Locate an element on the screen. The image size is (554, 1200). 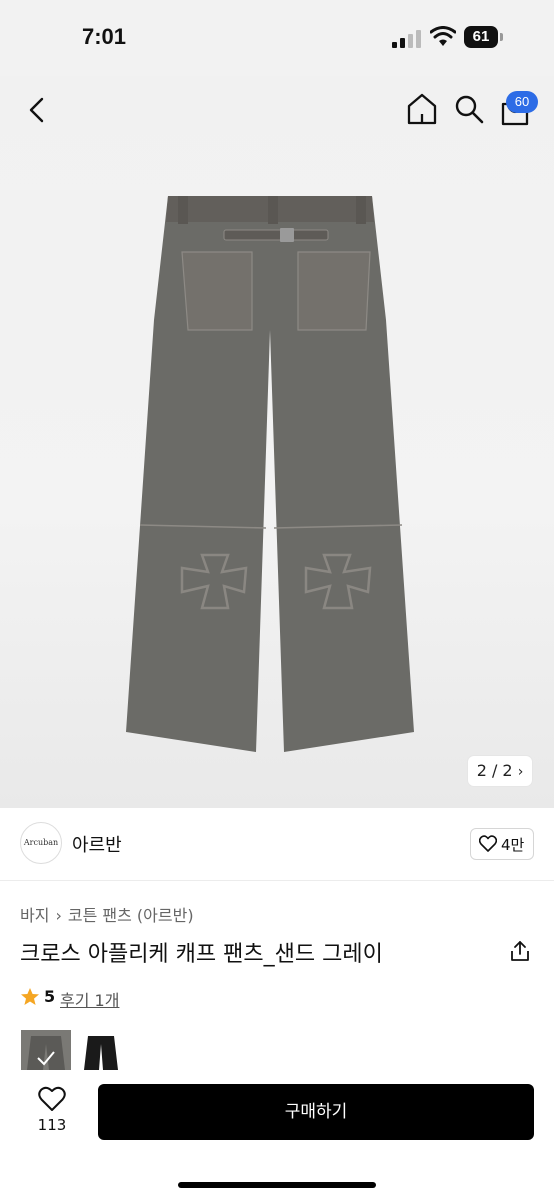
star-icon is located at coordinates (30, 996).